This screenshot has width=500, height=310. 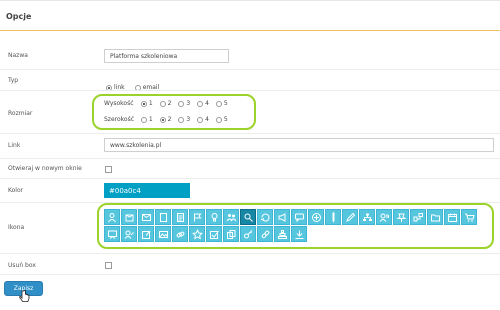 What do you see at coordinates (225, 119) in the screenshot?
I see `width-option-label: 5` at bounding box center [225, 119].